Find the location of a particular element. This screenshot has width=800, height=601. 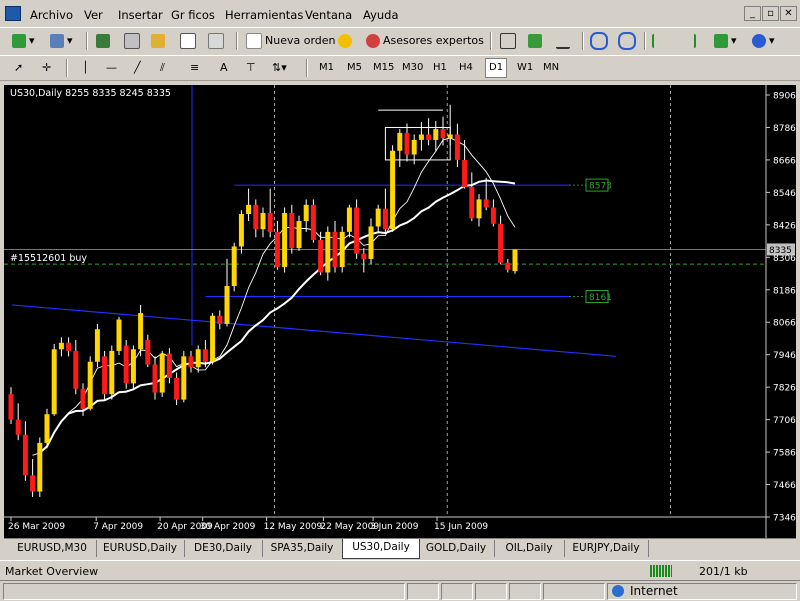

tab-us30-daily: US30,Daily is located at coordinates (381, 549).